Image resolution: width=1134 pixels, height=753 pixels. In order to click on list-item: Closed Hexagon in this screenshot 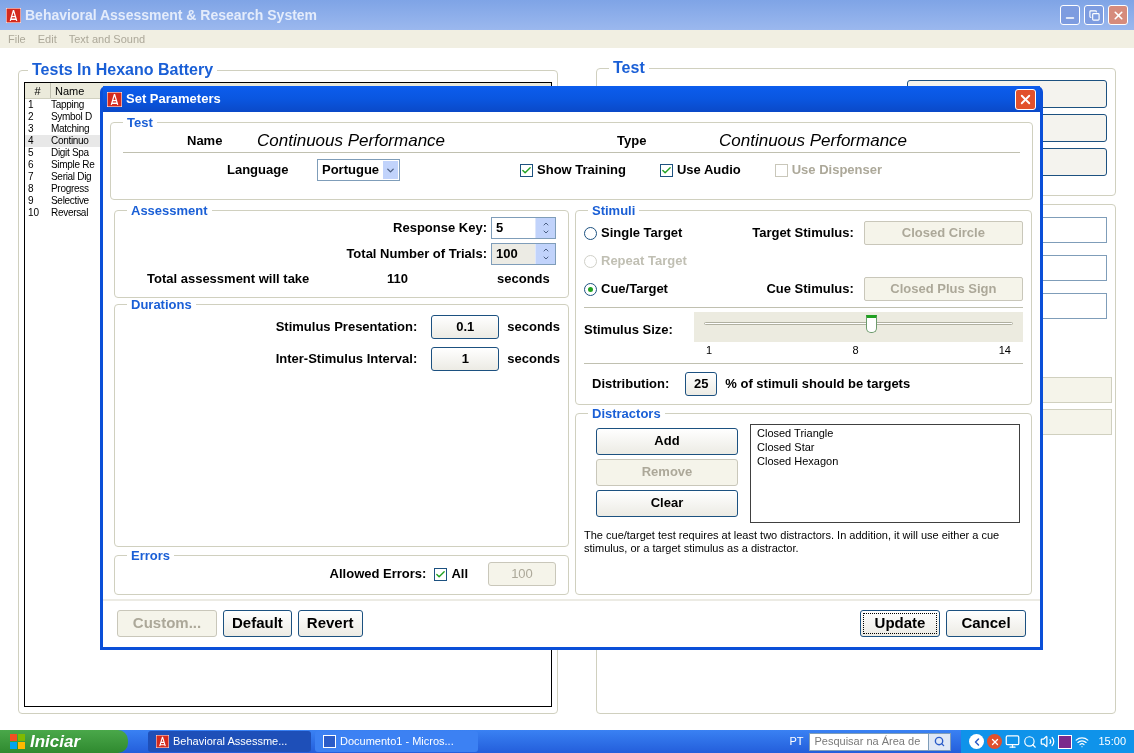, I will do `click(885, 460)`.